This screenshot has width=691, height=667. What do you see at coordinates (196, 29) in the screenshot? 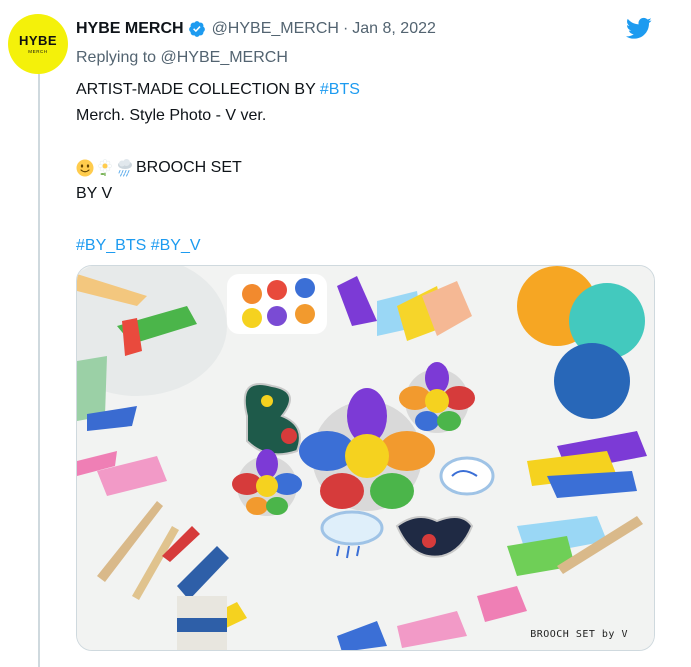
I see `verified-badge-icon` at bounding box center [196, 29].